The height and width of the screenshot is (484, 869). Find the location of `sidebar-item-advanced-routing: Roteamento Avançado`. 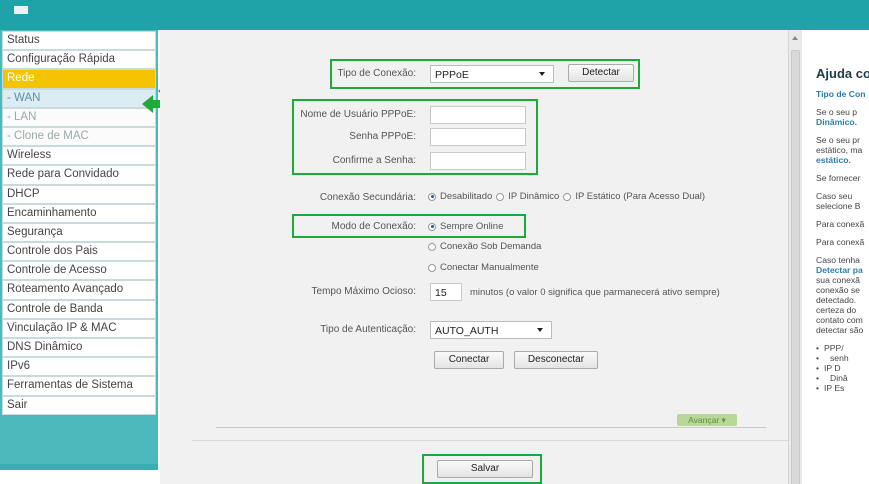

sidebar-item-advanced-routing: Roteamento Avançado is located at coordinates (79, 290).